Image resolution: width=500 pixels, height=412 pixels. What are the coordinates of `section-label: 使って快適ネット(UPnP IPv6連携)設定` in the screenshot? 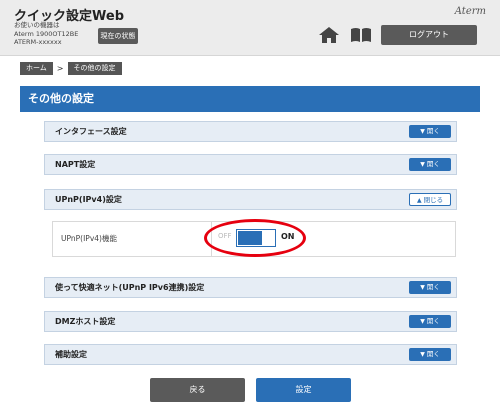 It's located at (130, 287).